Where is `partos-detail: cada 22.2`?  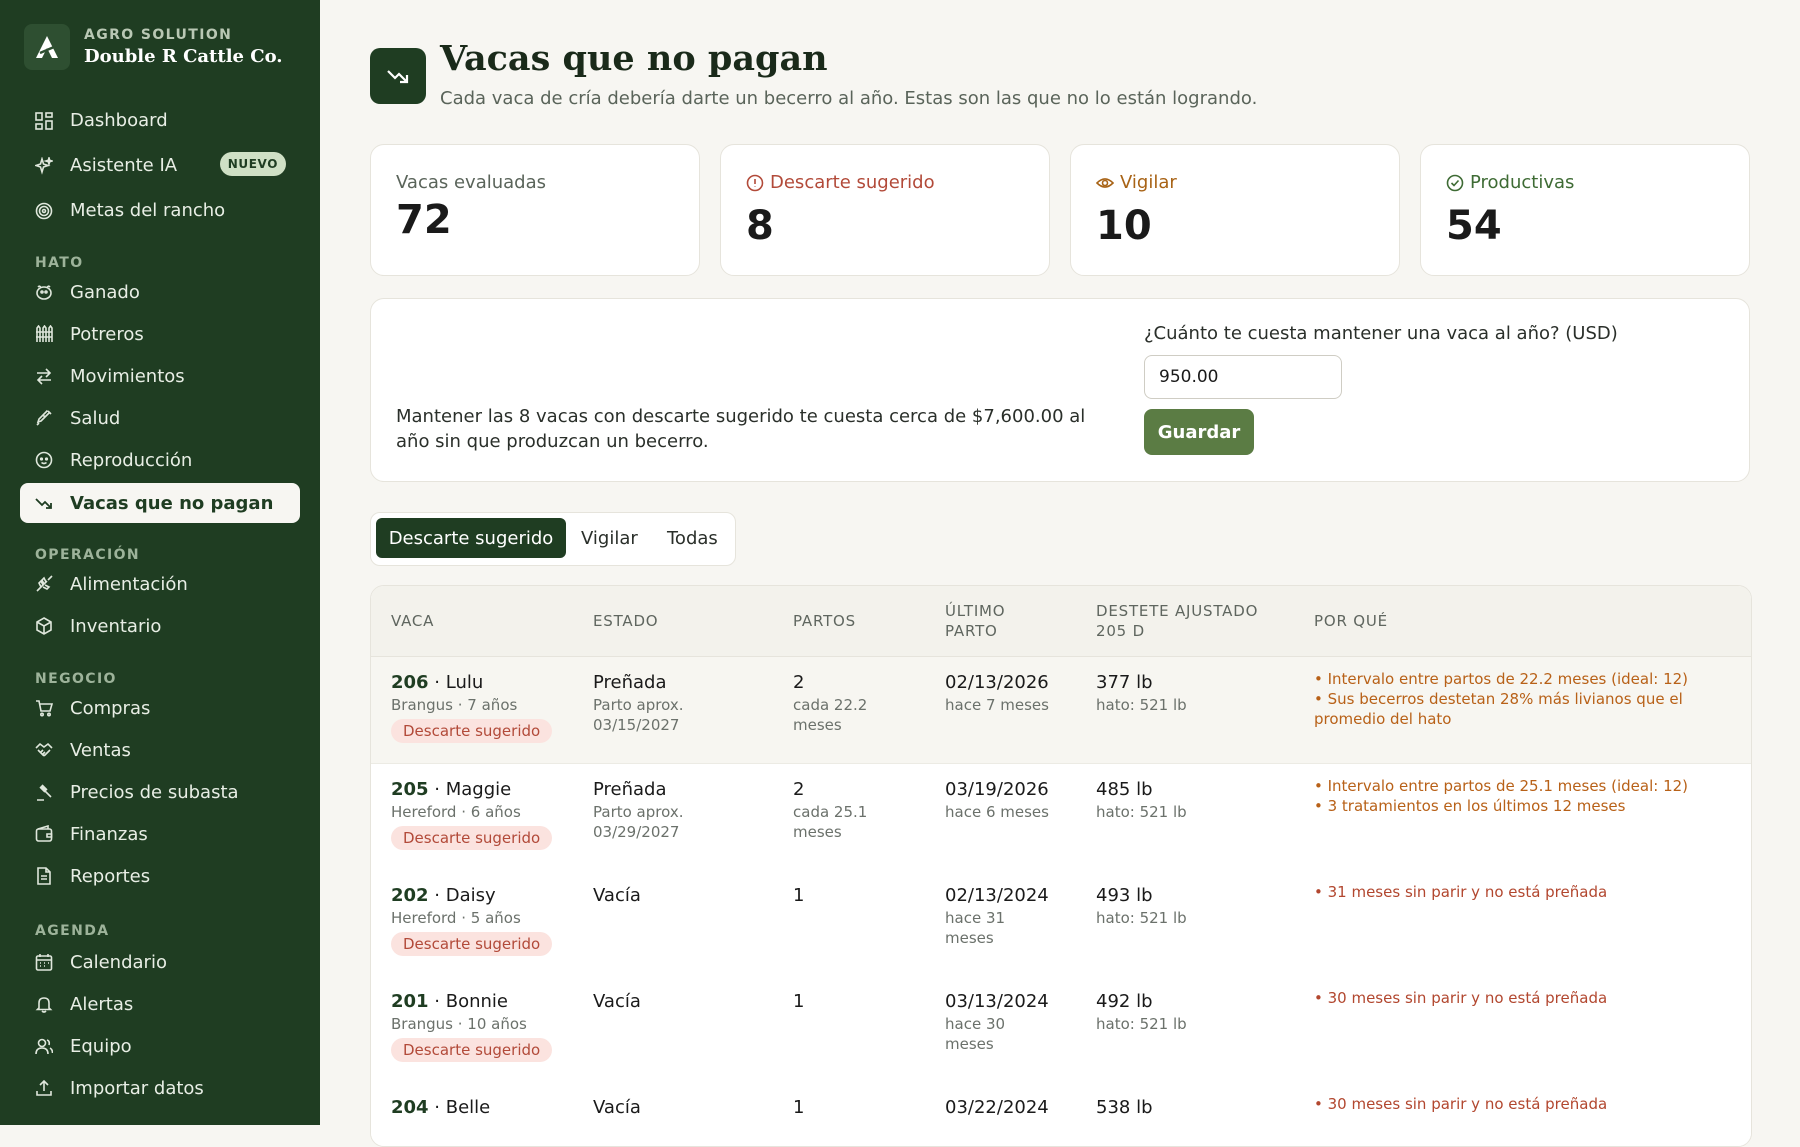
partos-detail: cada 22.2 is located at coordinates (830, 705).